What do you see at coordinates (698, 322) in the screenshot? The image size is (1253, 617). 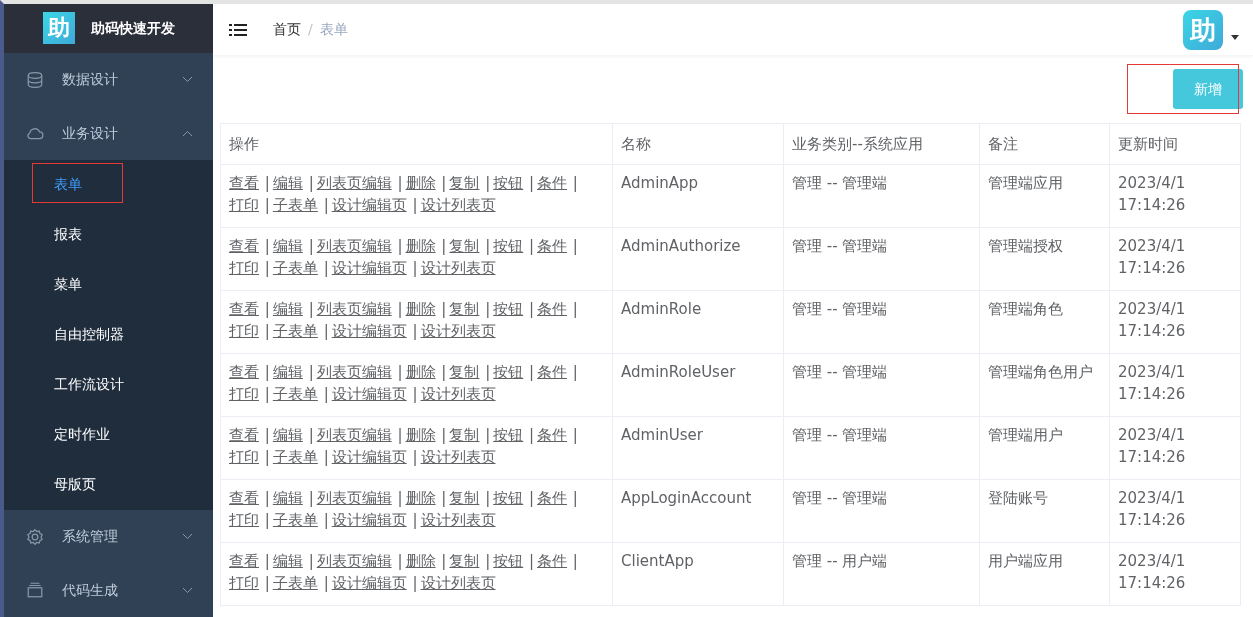 I see `table-cell: AdminRole` at bounding box center [698, 322].